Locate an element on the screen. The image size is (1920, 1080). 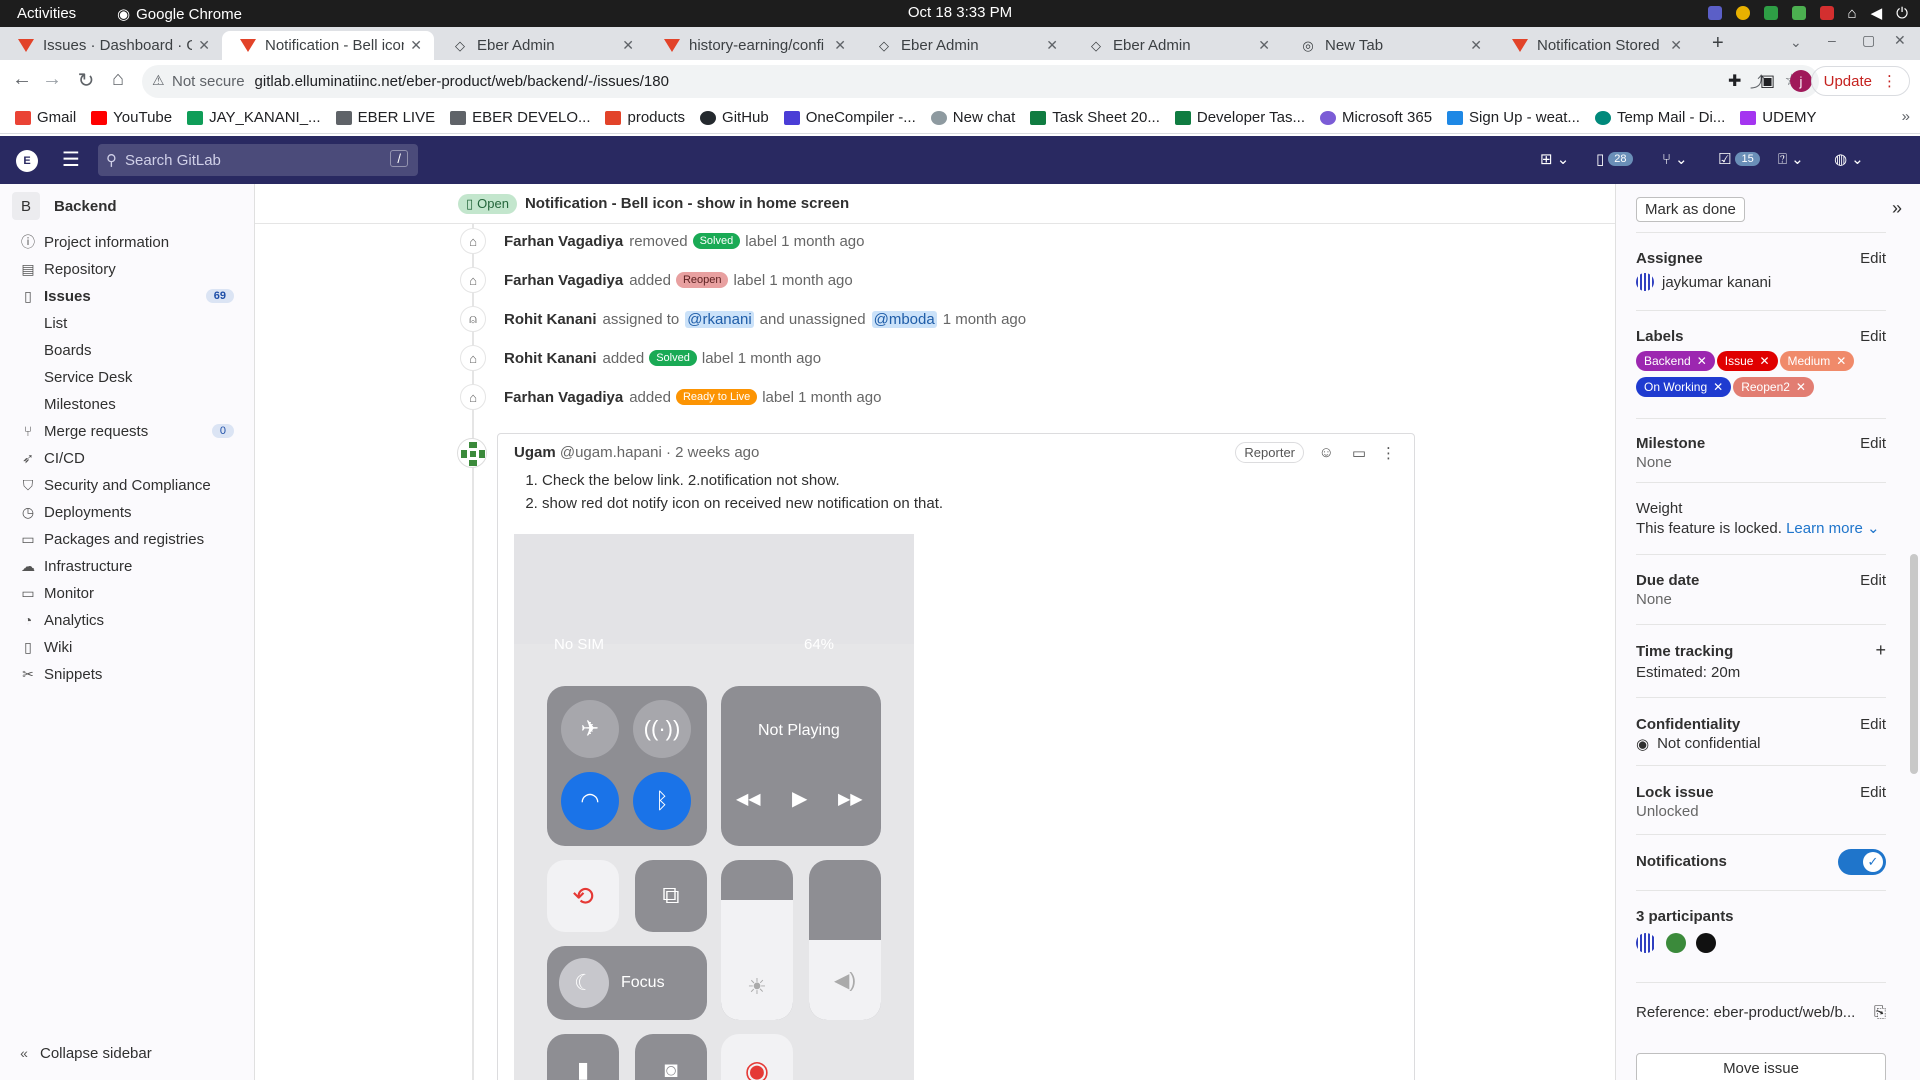
help-icon: ⍰ ⌄ is located at coordinates (1791, 159).